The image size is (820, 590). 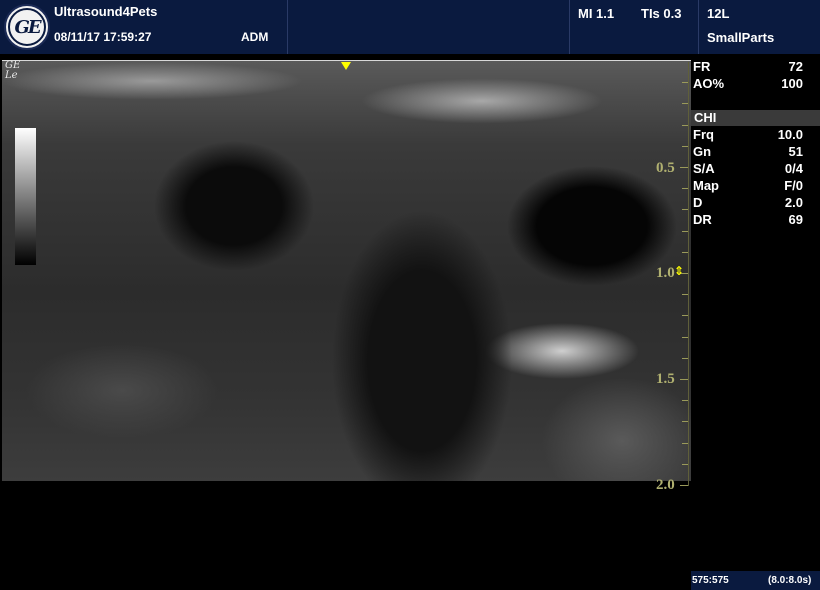 What do you see at coordinates (755, 84) in the screenshot?
I see `param-row-ao: AO% 100` at bounding box center [755, 84].